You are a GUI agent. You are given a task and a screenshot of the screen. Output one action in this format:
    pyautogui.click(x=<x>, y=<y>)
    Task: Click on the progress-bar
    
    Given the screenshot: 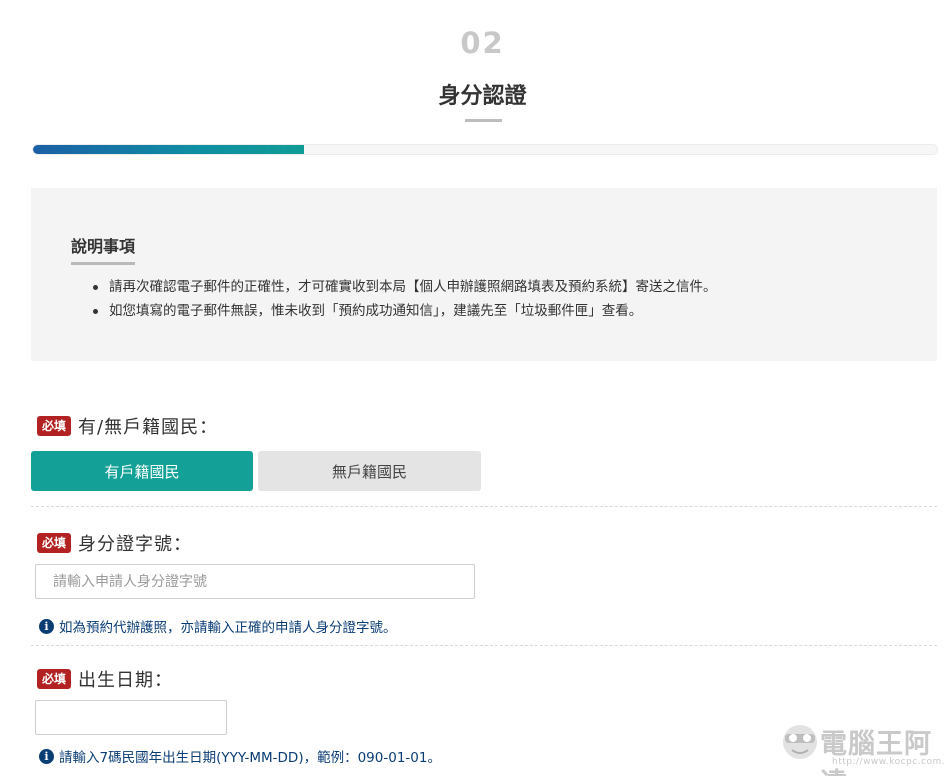 What is the action you would take?
    pyautogui.click(x=485, y=149)
    